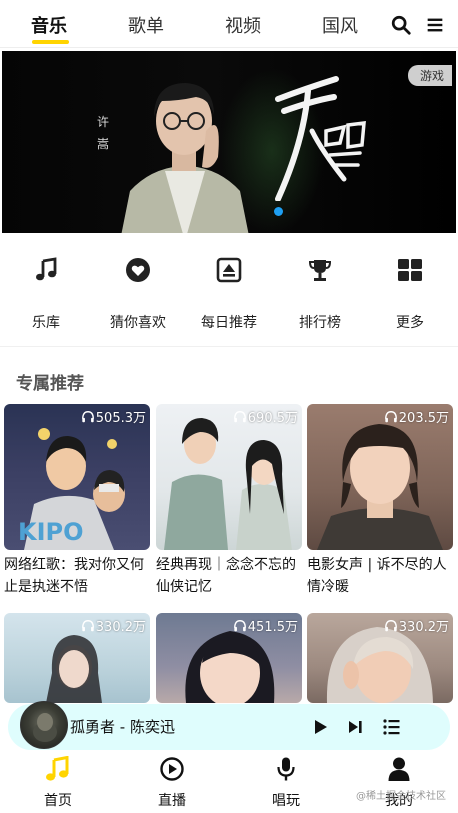 This screenshot has width=458, height=813. What do you see at coordinates (46, 323) in the screenshot?
I see `quick-item-label: 乐库` at bounding box center [46, 323].